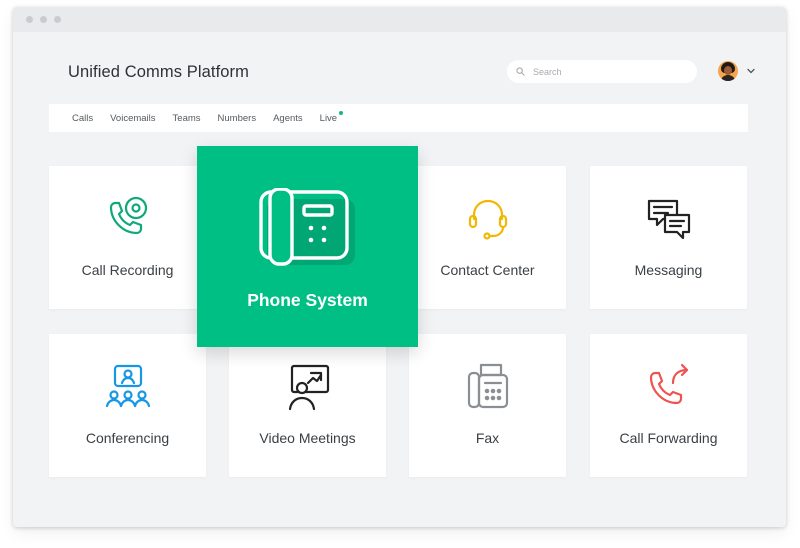  Describe the element at coordinates (487, 270) in the screenshot. I see `tile-label: Contact Center` at that location.